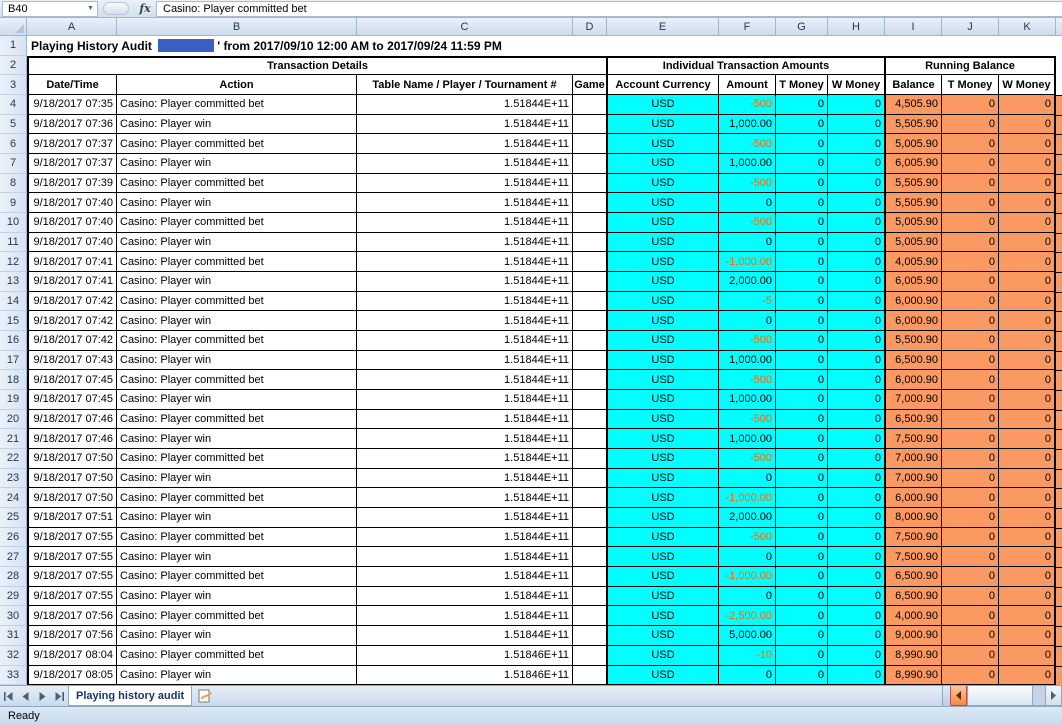  I want to click on row-number: 5, so click(13, 124).